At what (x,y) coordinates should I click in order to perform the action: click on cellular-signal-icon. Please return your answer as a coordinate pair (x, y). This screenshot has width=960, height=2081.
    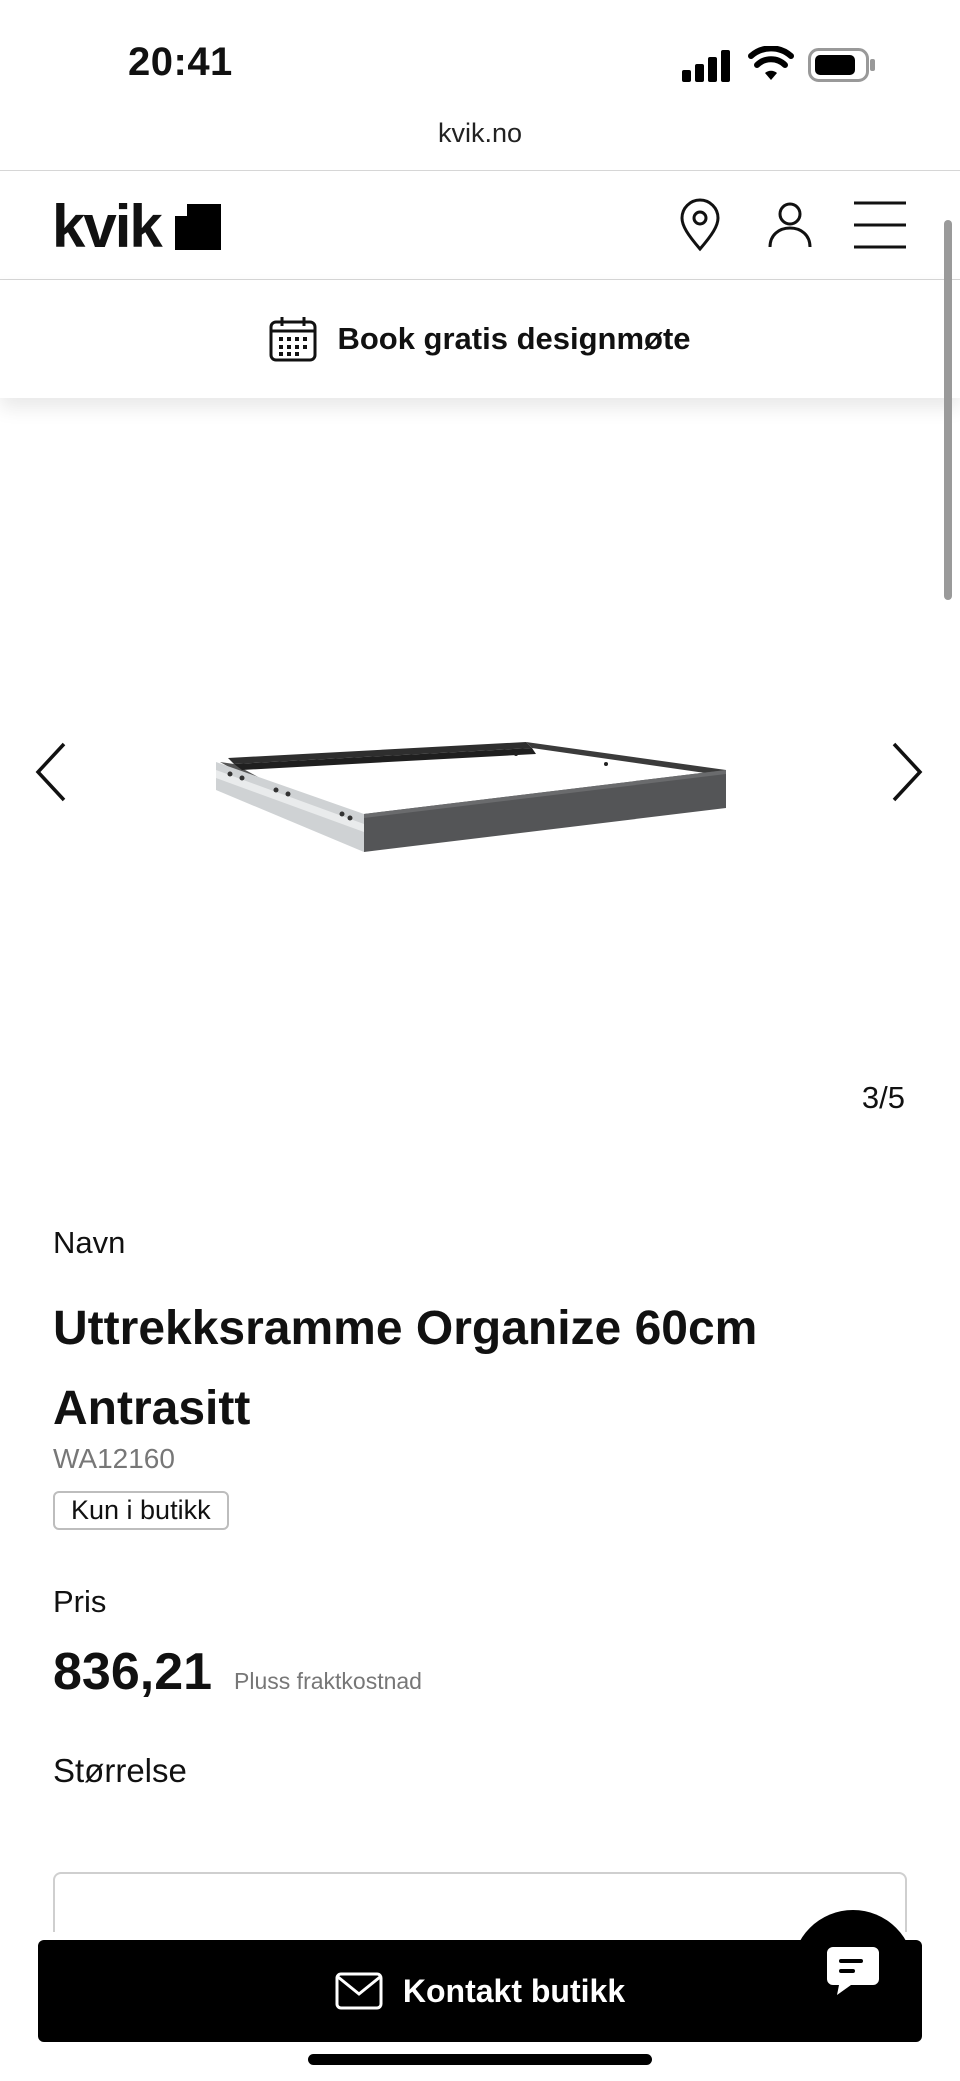
    Looking at the image, I should click on (706, 66).